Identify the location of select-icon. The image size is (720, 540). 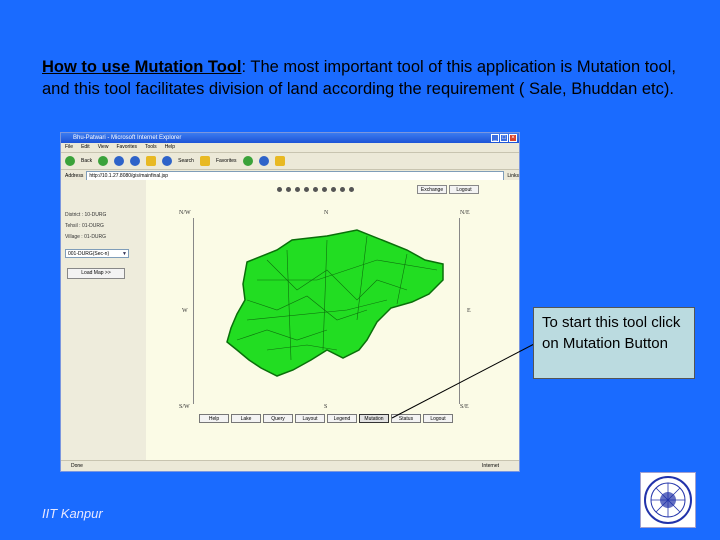
(315, 189).